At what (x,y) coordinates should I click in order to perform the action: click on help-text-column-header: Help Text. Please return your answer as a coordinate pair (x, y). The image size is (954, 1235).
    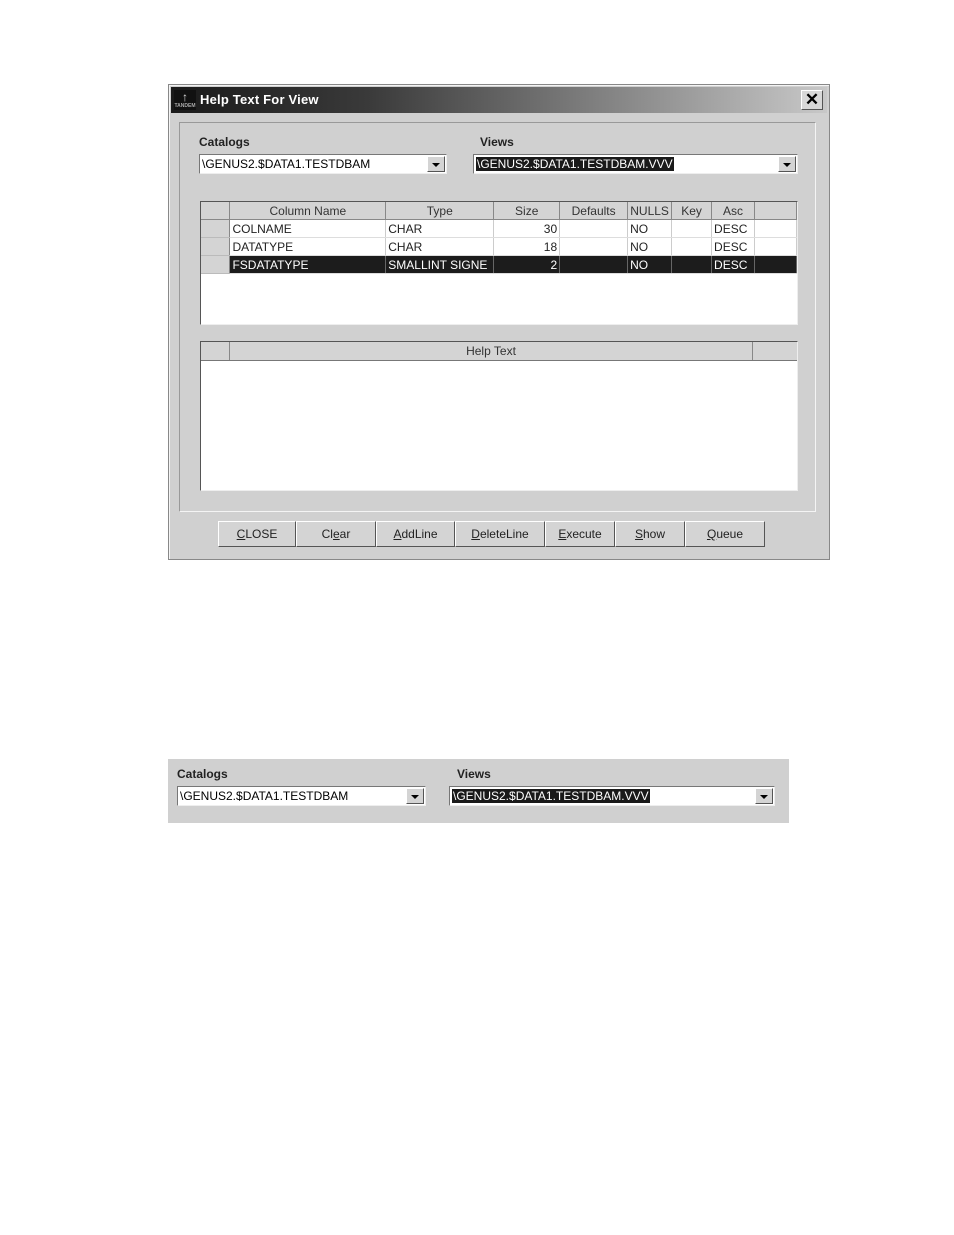
    Looking at the image, I should click on (491, 351).